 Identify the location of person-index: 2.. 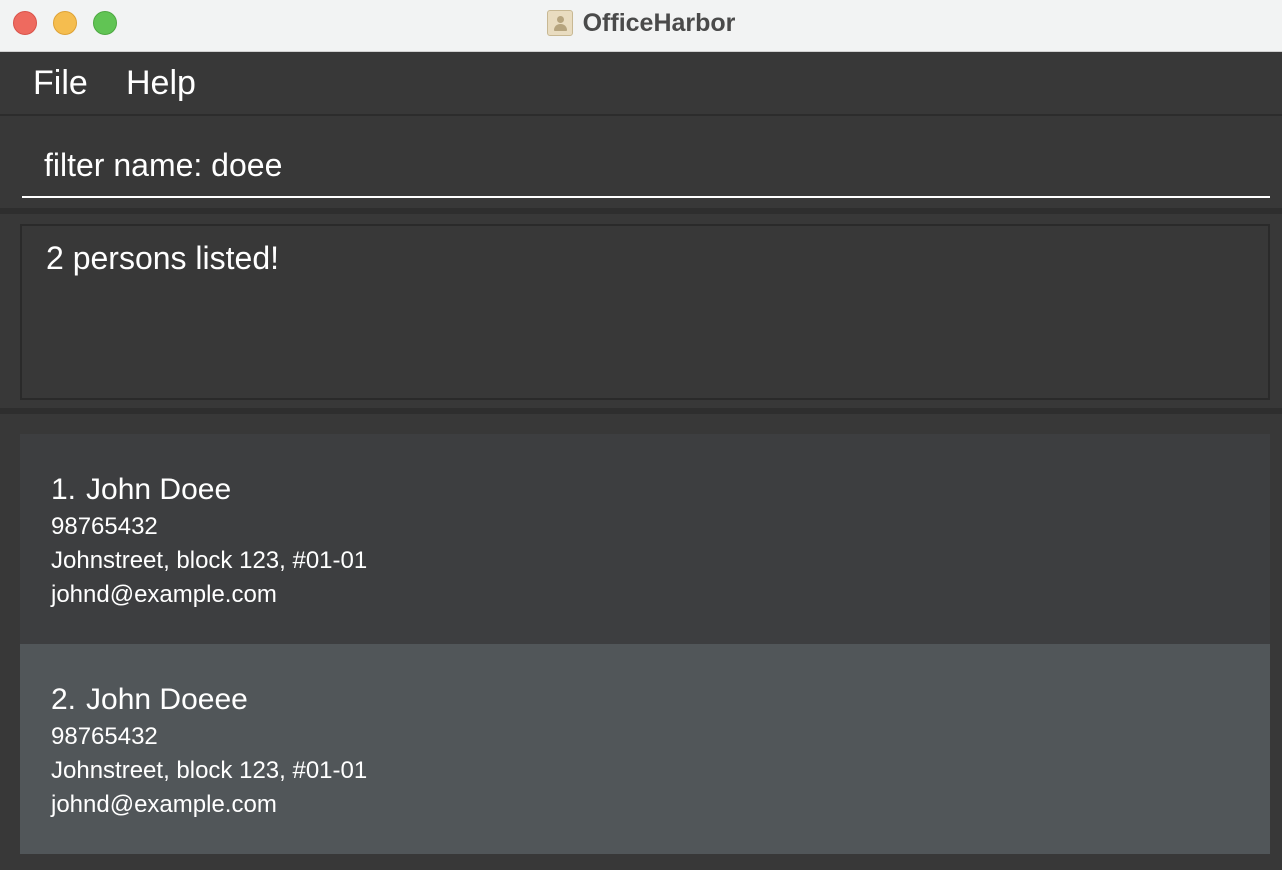
(64, 699).